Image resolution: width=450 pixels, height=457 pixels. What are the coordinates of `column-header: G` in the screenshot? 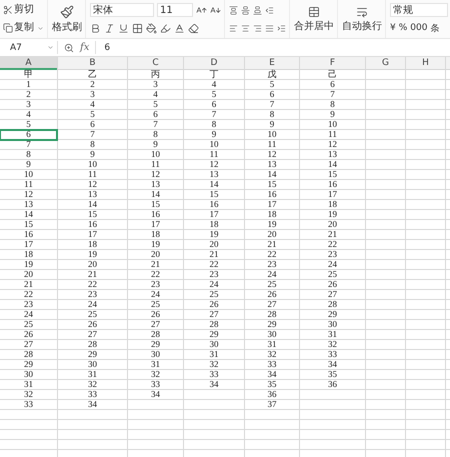 It's located at (385, 63).